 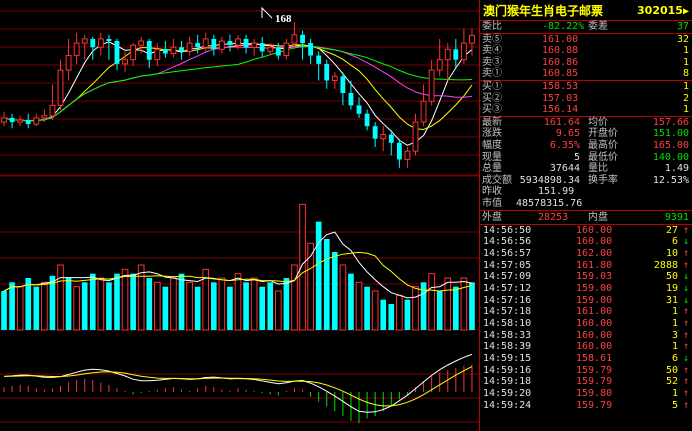 What do you see at coordinates (594, 277) in the screenshot?
I see `tick-price: 159.03` at bounding box center [594, 277].